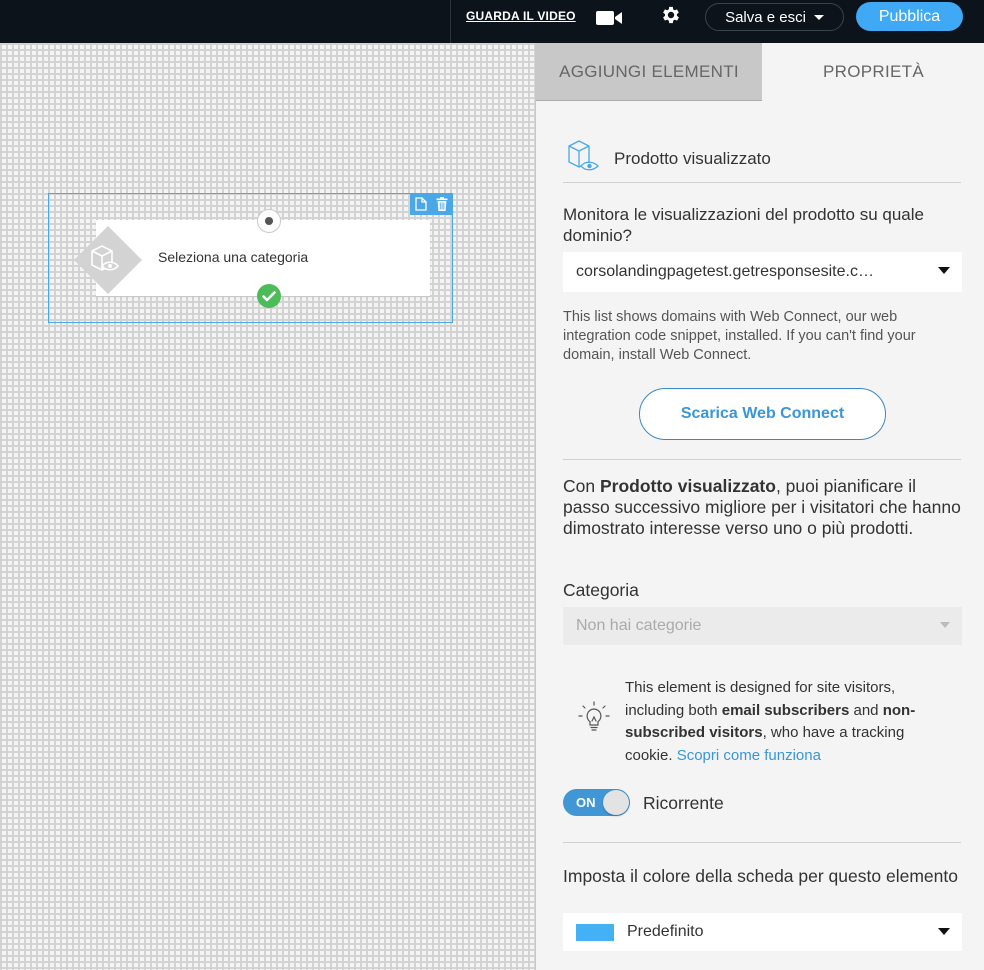  Describe the element at coordinates (609, 18) in the screenshot. I see `video-camera-icon` at that location.